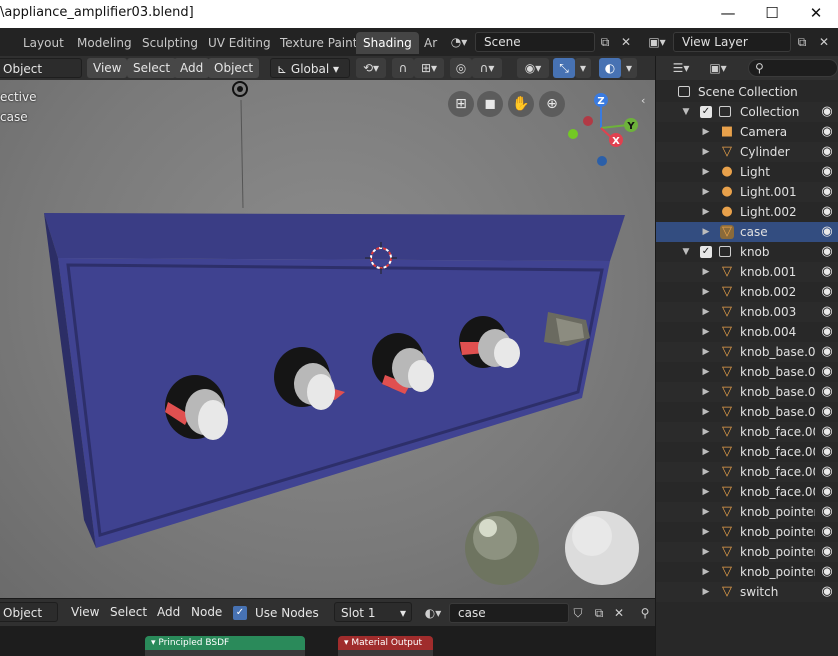 This screenshot has height=656, width=838. What do you see at coordinates (610, 68) in the screenshot?
I see `overlay-toggle-icon: ◐` at bounding box center [610, 68].